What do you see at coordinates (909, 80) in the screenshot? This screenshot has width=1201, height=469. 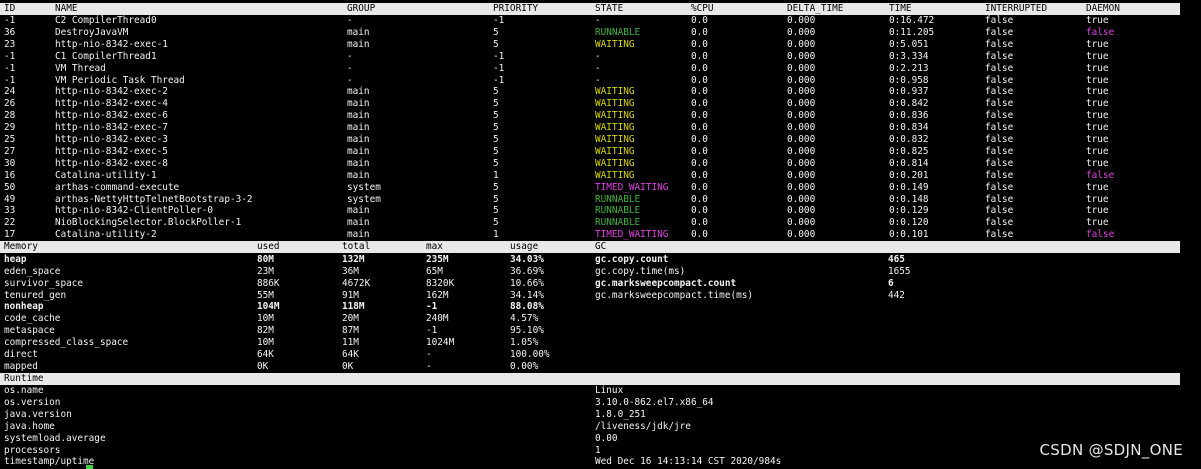 I see `thread-cell: 0:0.958` at bounding box center [909, 80].